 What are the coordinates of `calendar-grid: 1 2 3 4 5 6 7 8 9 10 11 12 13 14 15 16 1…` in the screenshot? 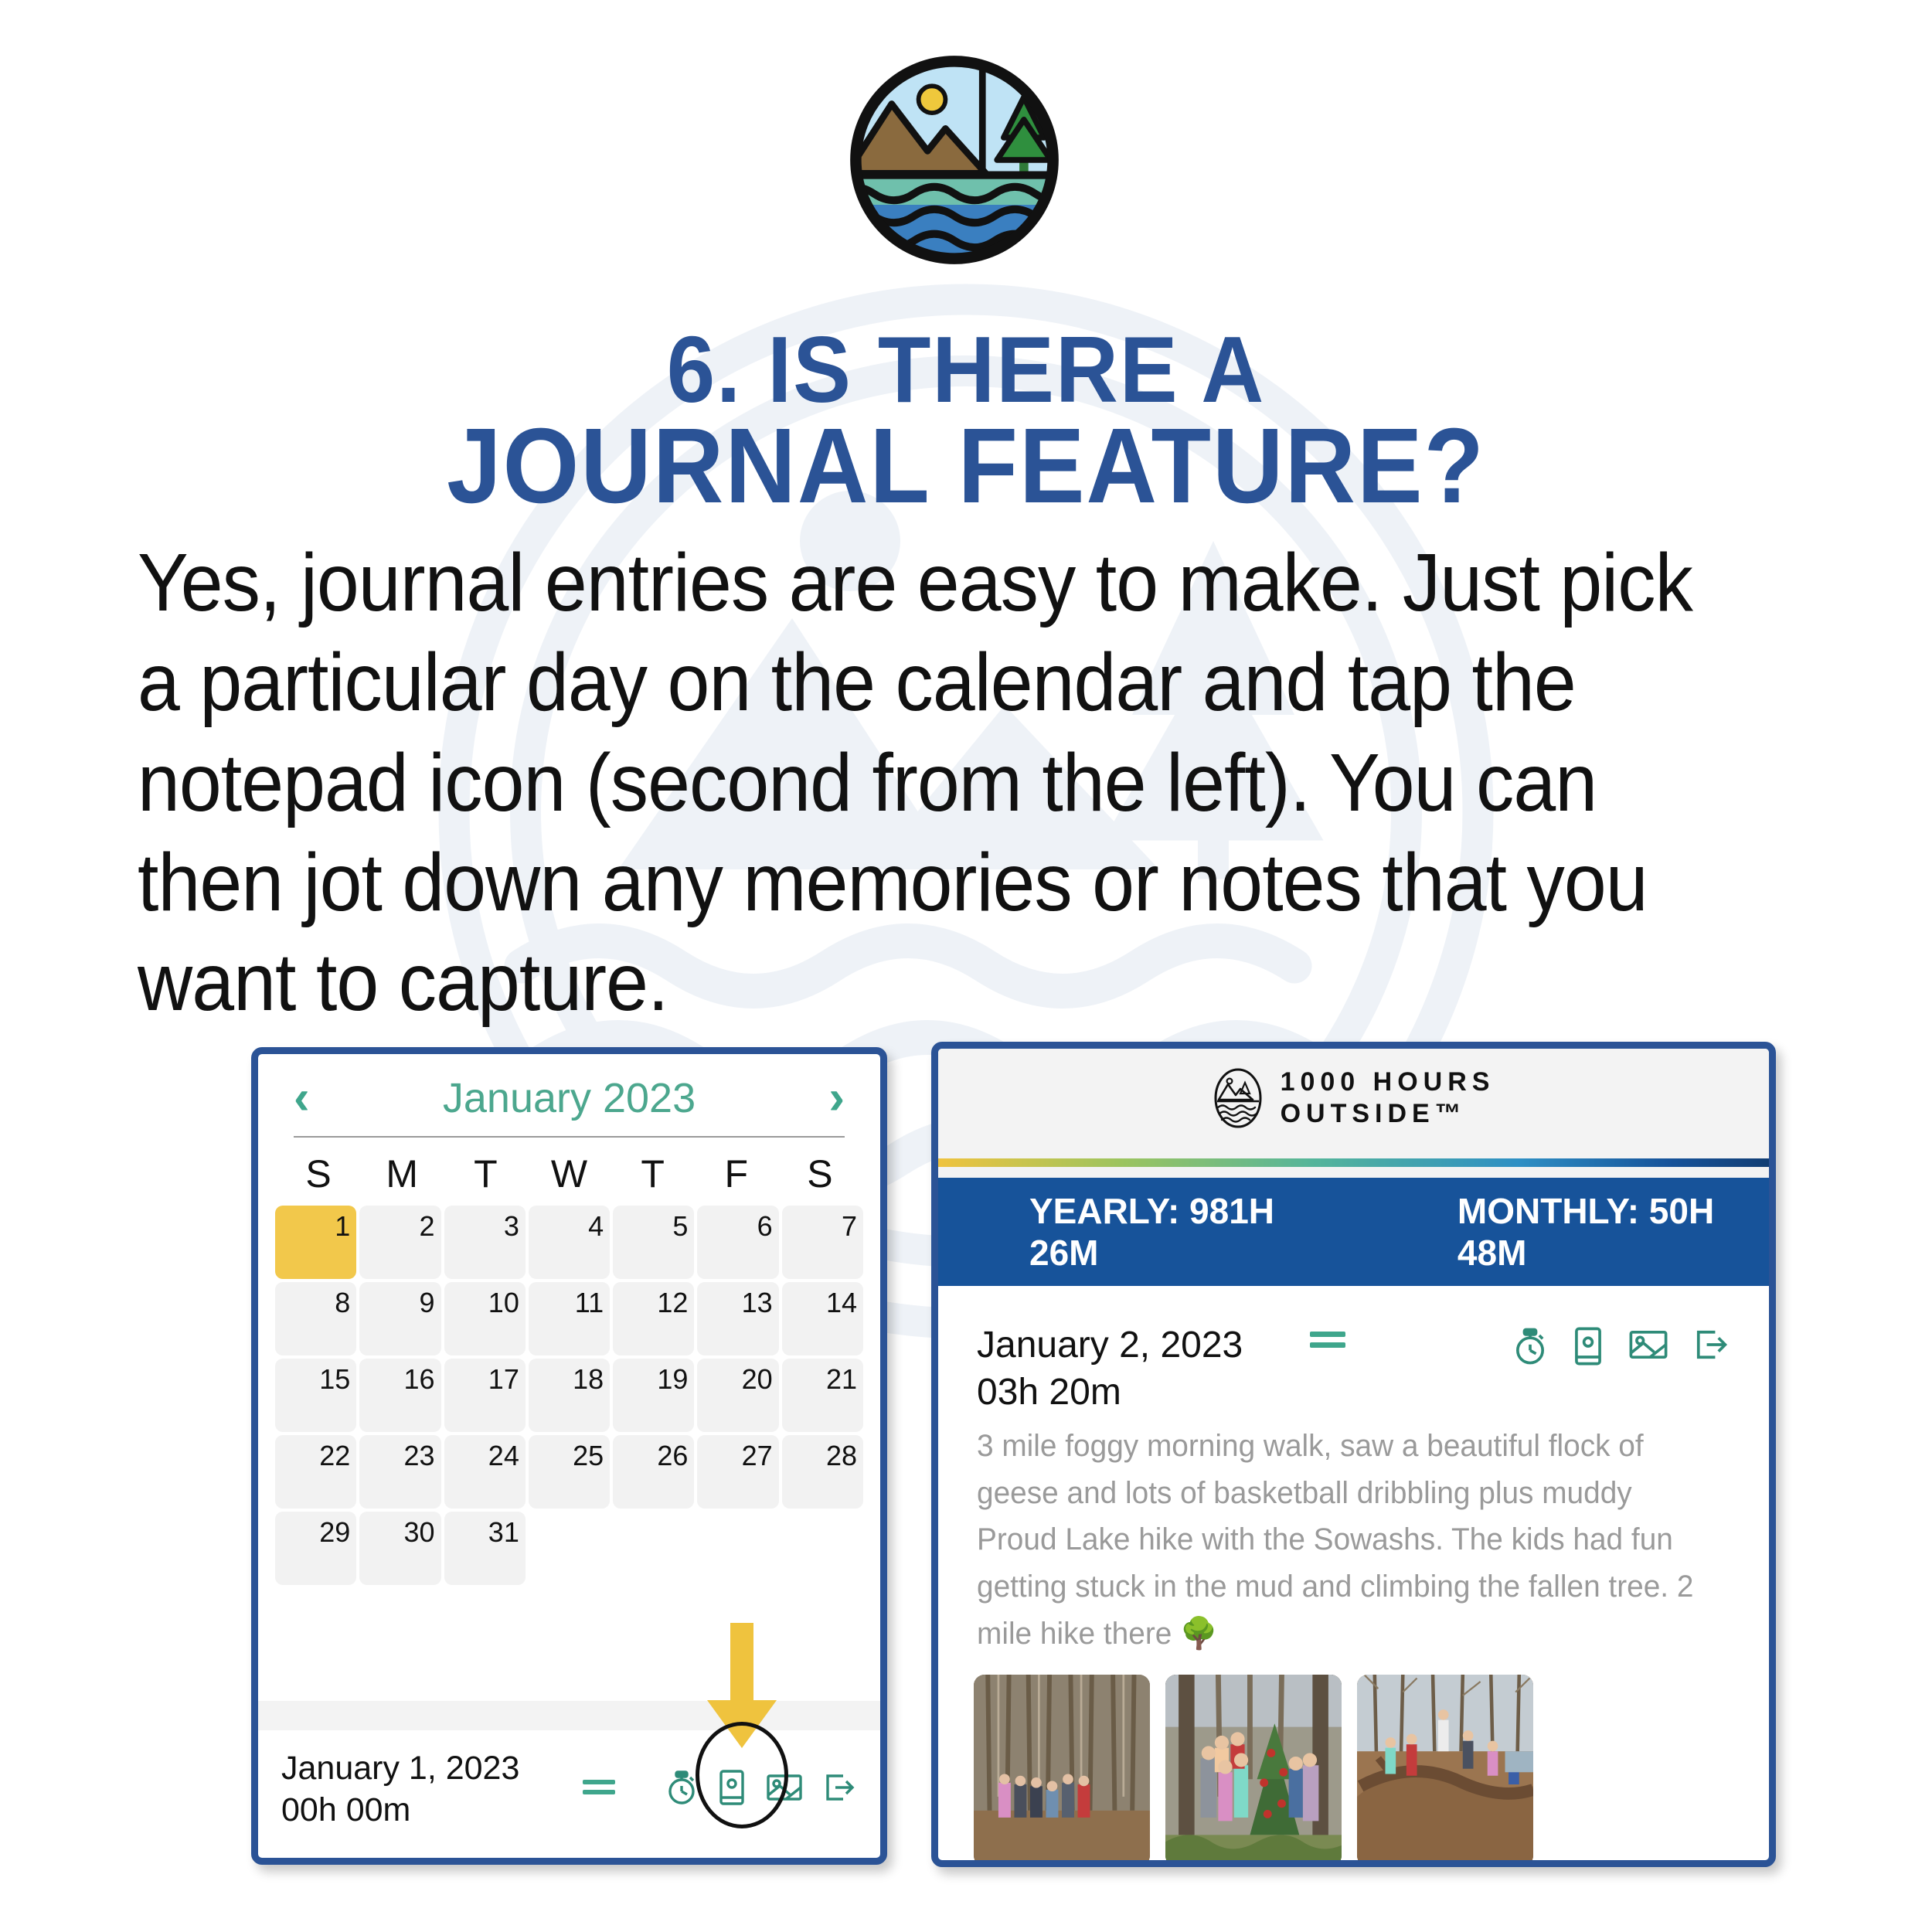 It's located at (569, 1393).